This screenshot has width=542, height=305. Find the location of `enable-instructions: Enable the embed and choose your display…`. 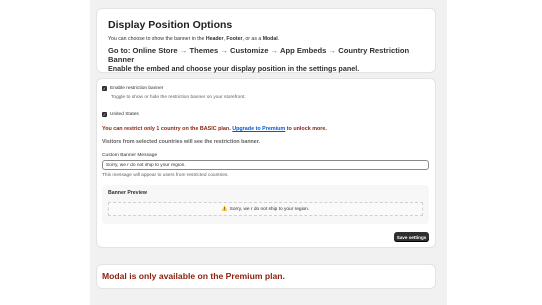

enable-instructions: Enable the embed and choose your display… is located at coordinates (234, 68).